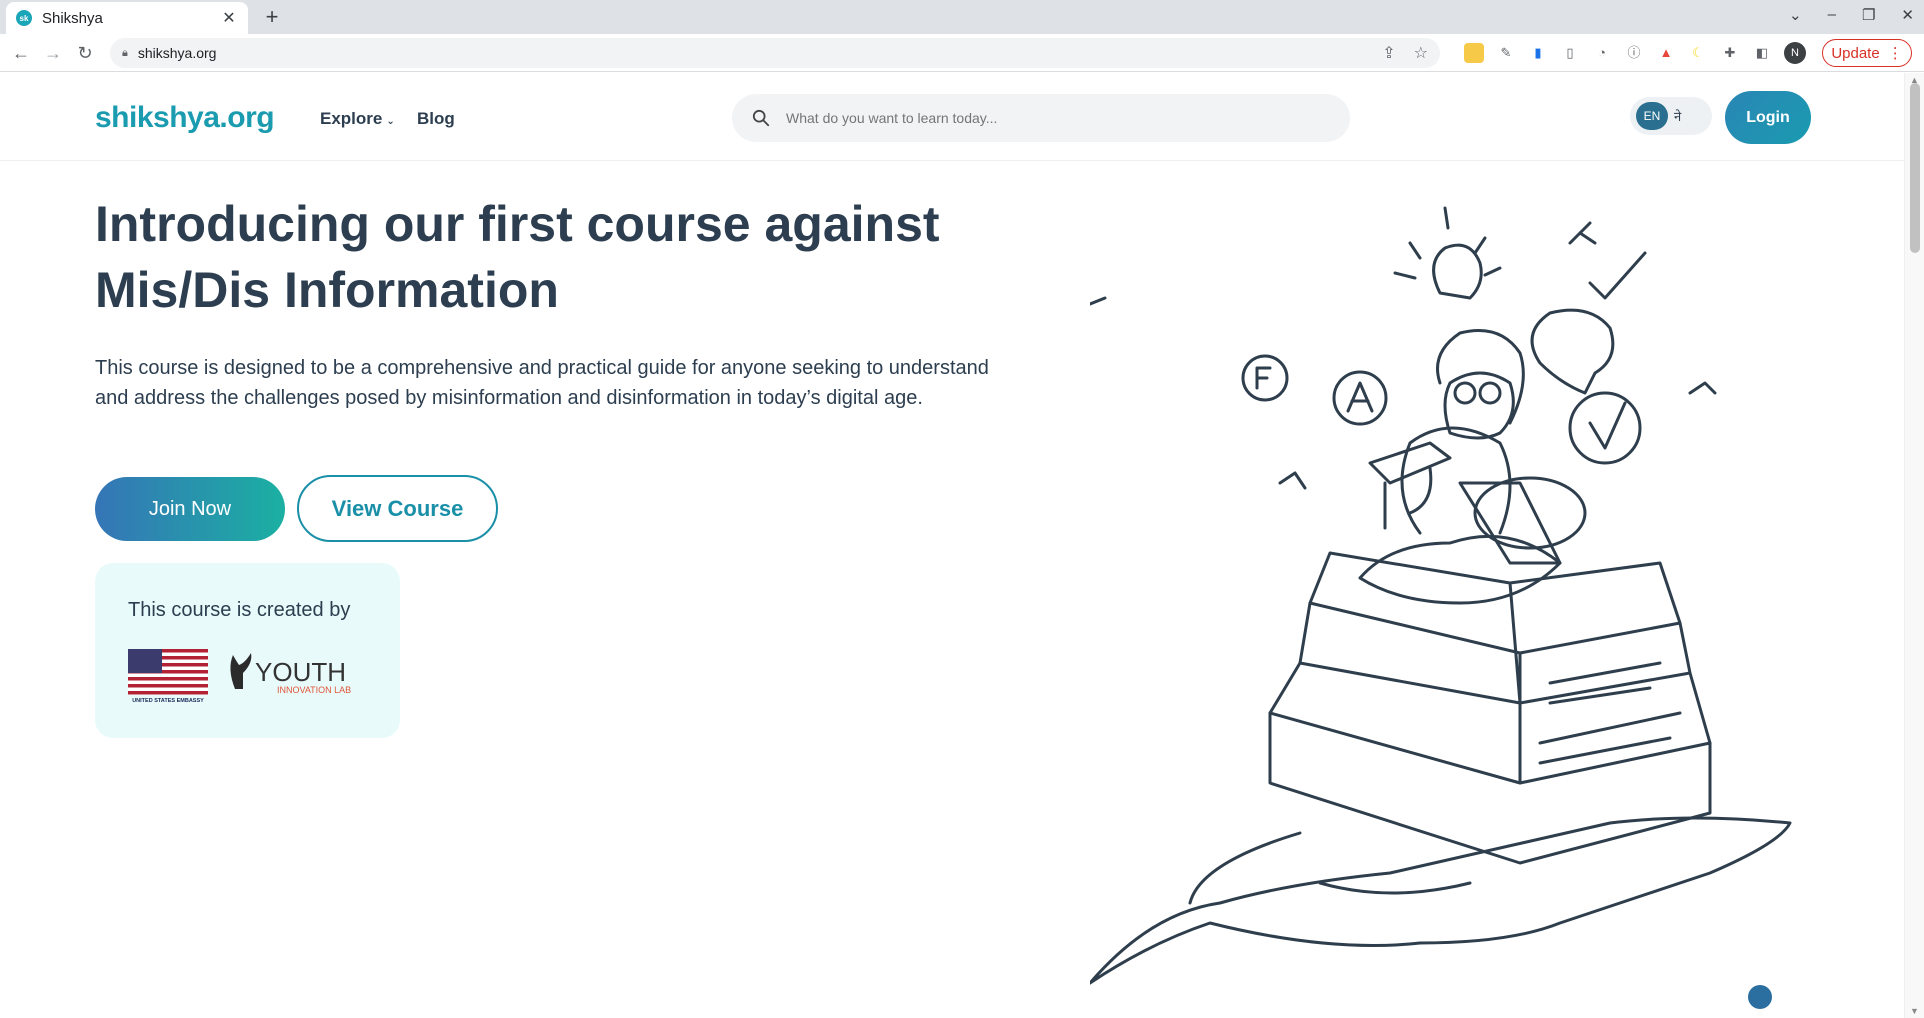 The image size is (1924, 1018). I want to click on window-controls: ⌄ – ❐ ✕, so click(1851, 15).